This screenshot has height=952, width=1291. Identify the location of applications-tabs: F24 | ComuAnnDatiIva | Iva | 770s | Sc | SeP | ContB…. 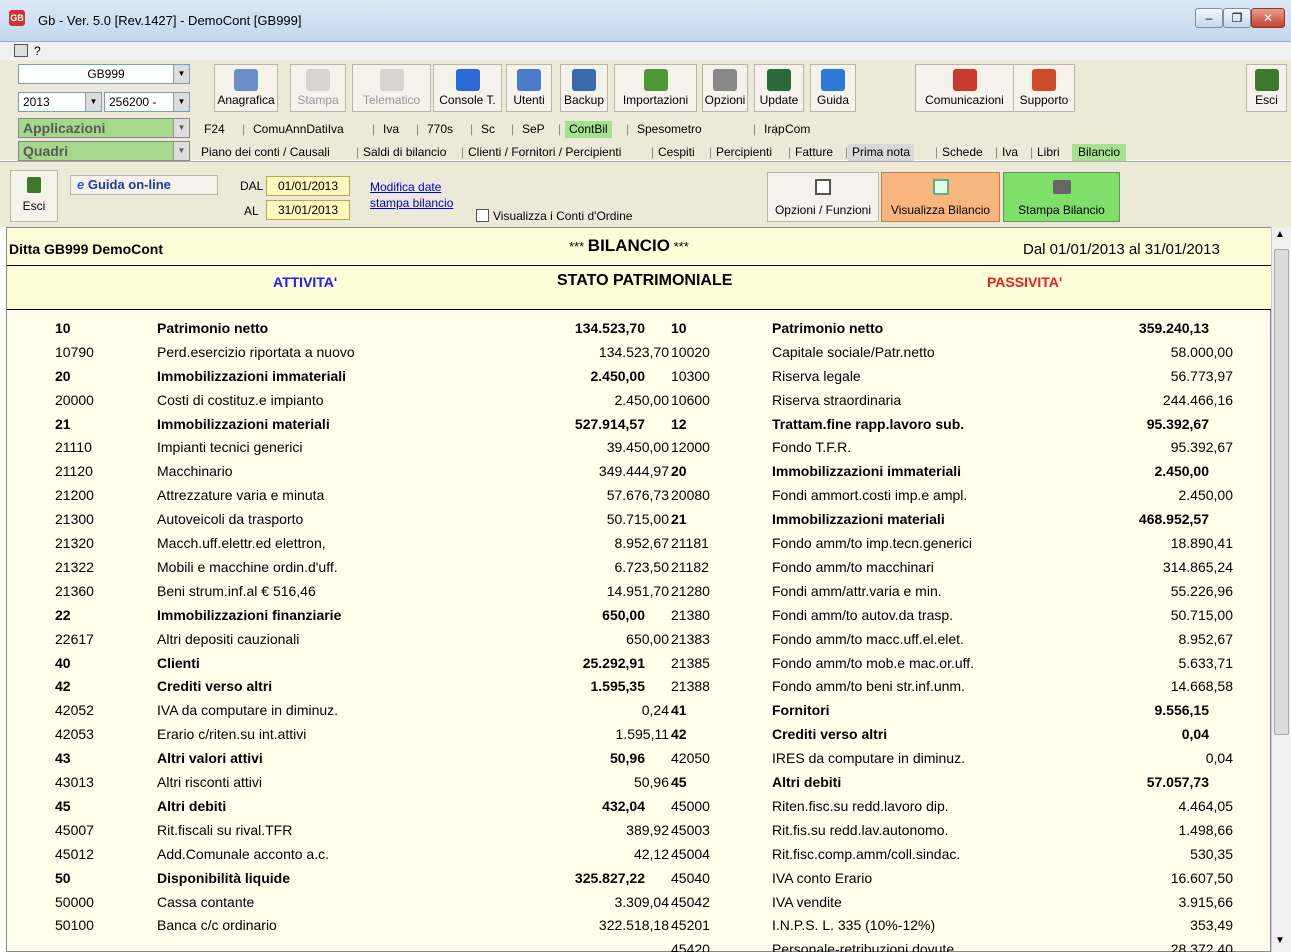
(645, 129).